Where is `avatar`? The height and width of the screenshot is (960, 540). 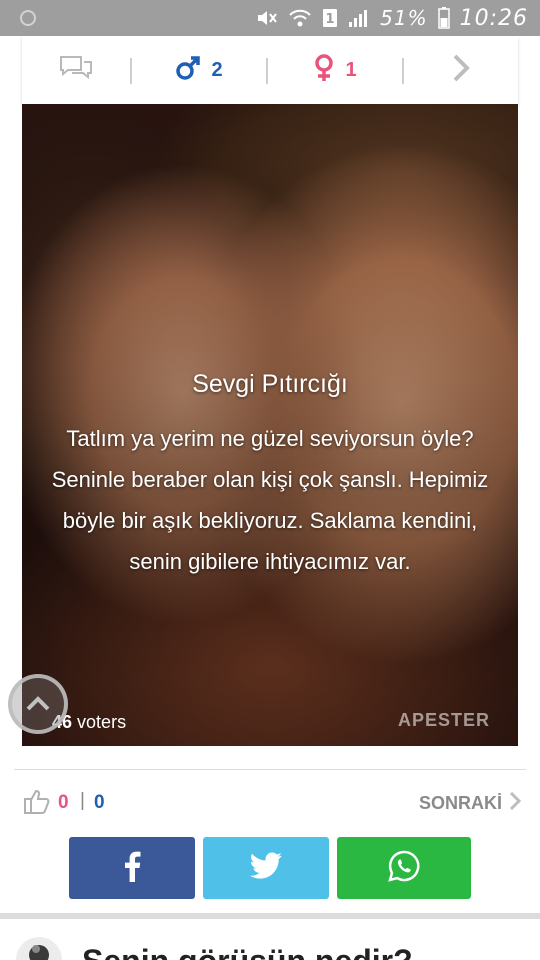
avatar is located at coordinates (39, 948).